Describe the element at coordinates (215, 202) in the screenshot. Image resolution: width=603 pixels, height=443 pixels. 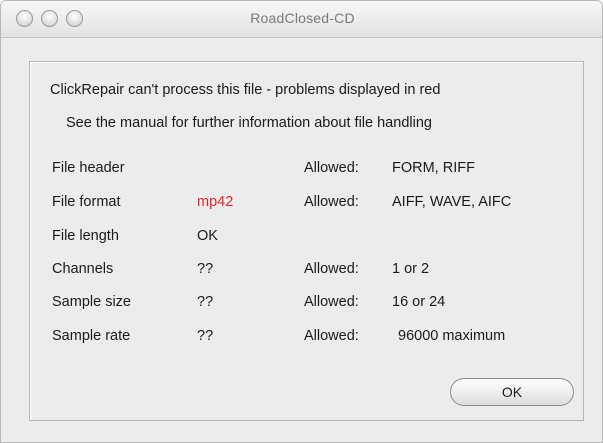
I see `row-value-error: mp42` at that location.